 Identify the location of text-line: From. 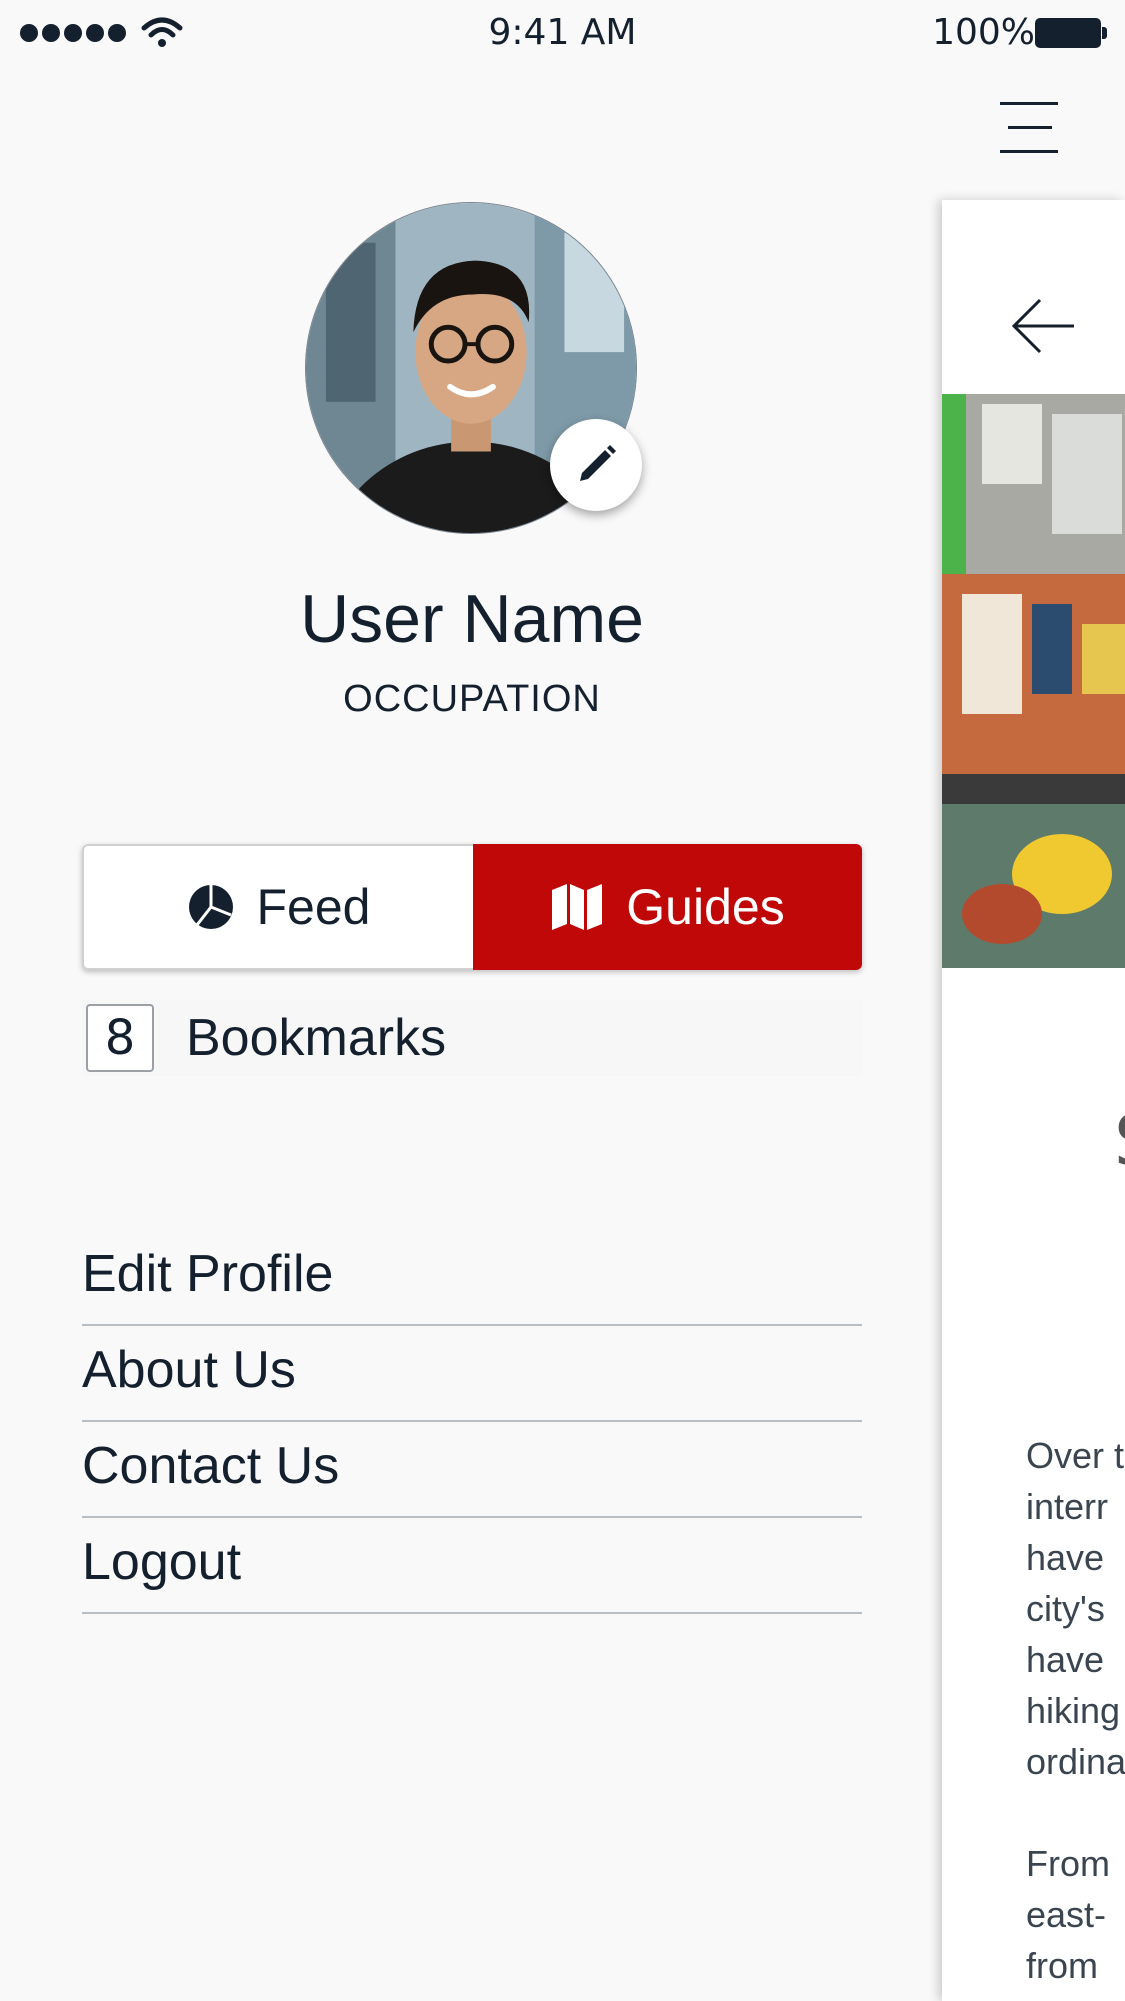
(1068, 1863).